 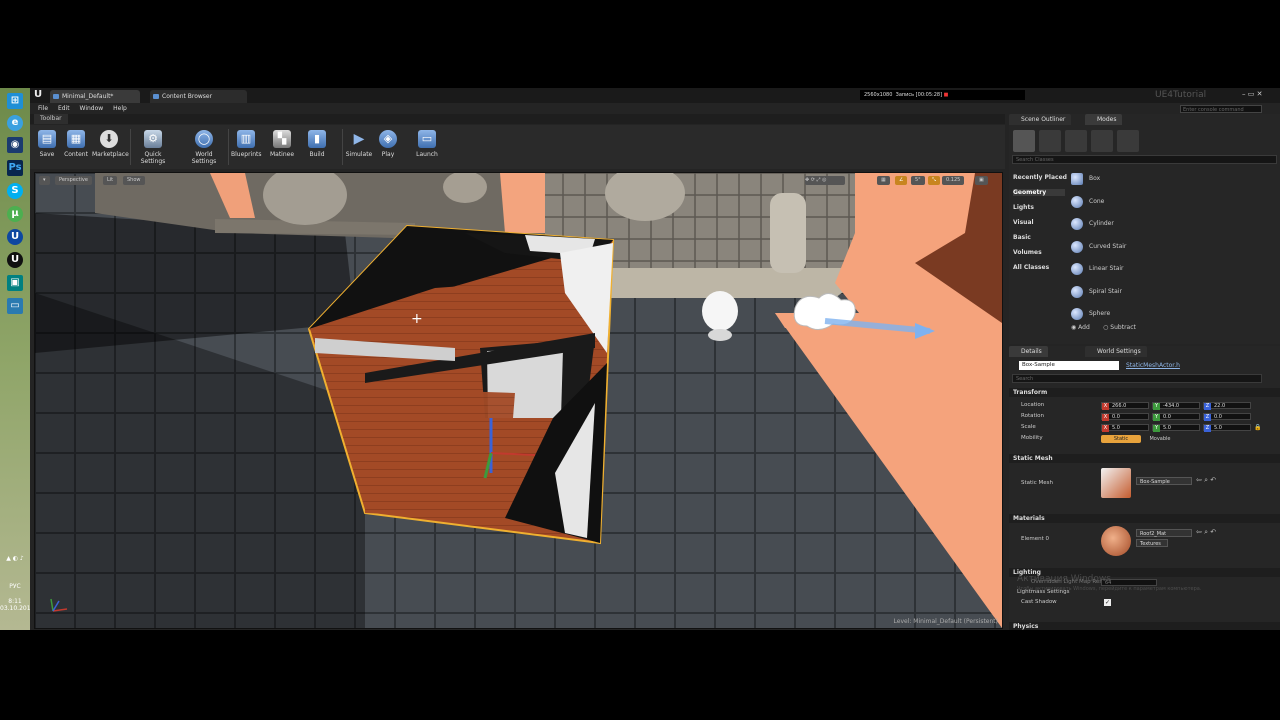 I want to click on landscape-mode-icon, so click(x=1076, y=141).